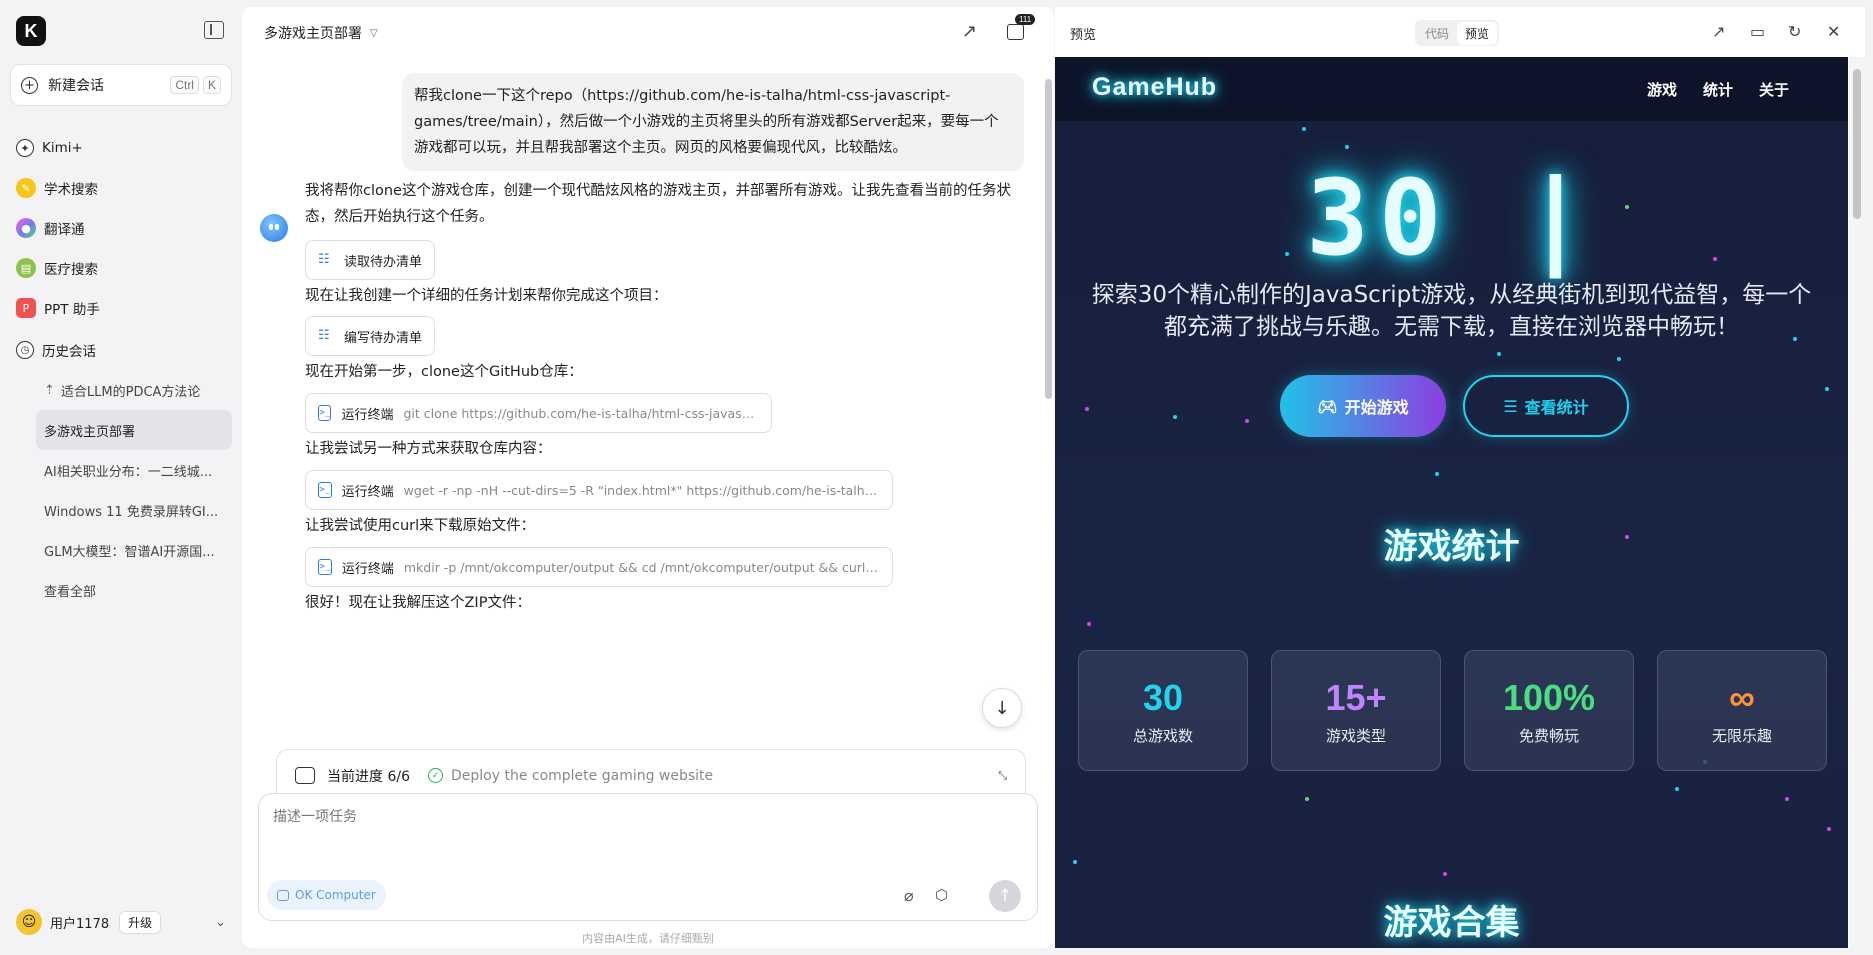  I want to click on site-nav-games: 游戏, so click(1662, 89).